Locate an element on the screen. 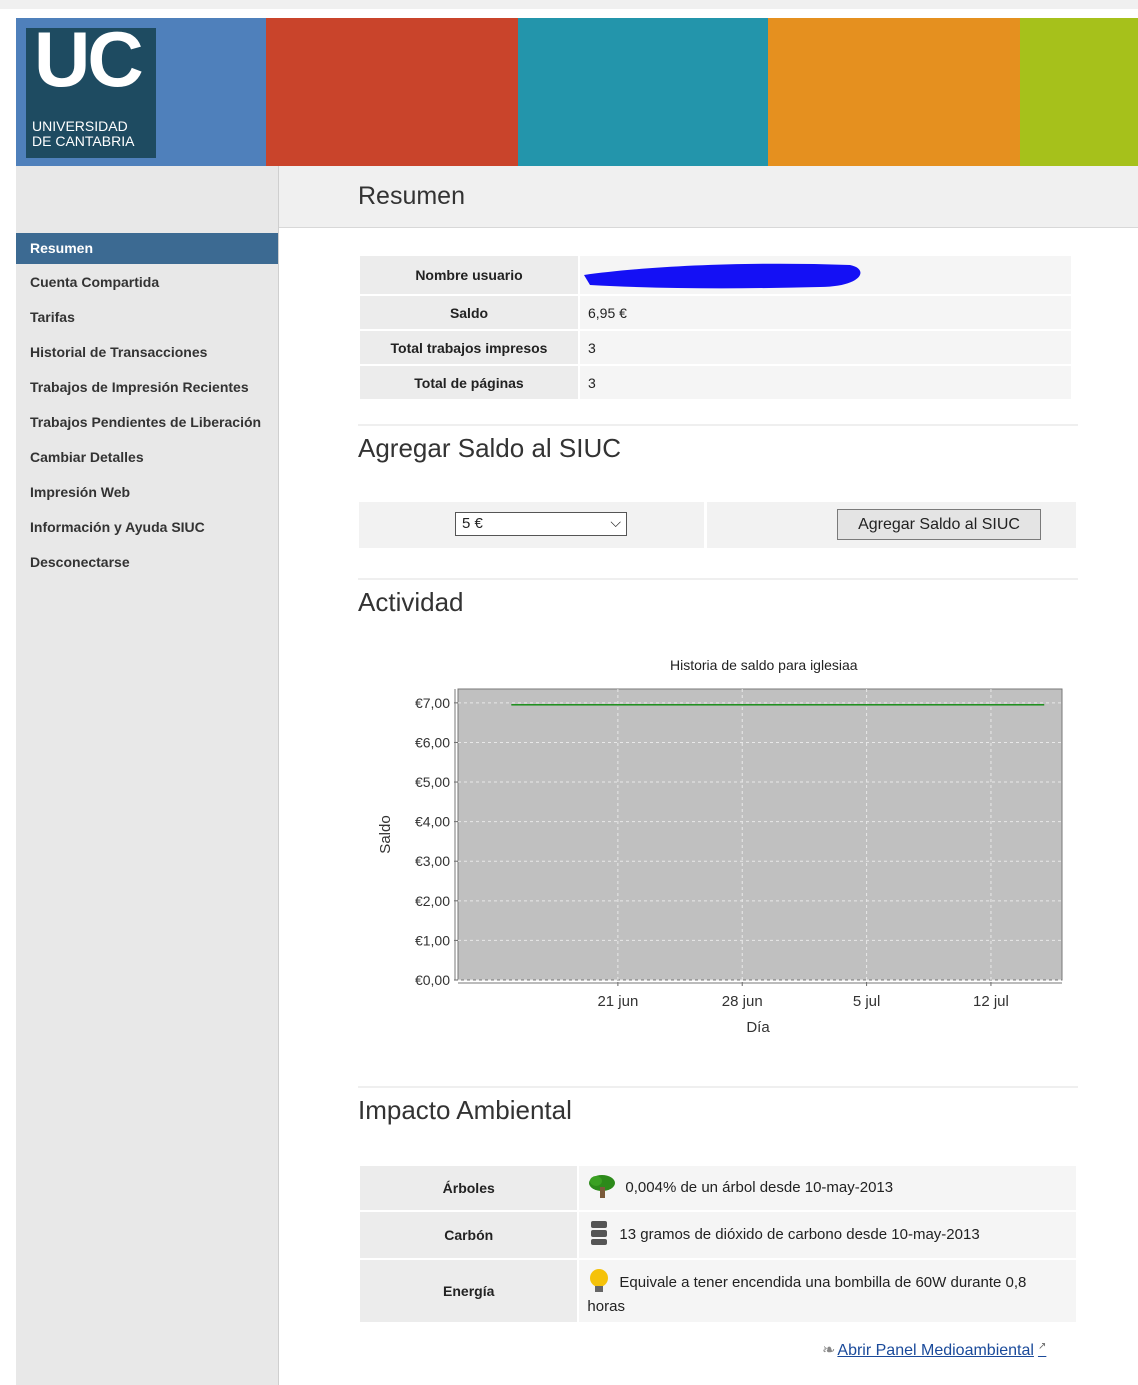 Image resolution: width=1138 pixels, height=1385 pixels. button-cell: Agregar Saldo al SIUC is located at coordinates (891, 525).